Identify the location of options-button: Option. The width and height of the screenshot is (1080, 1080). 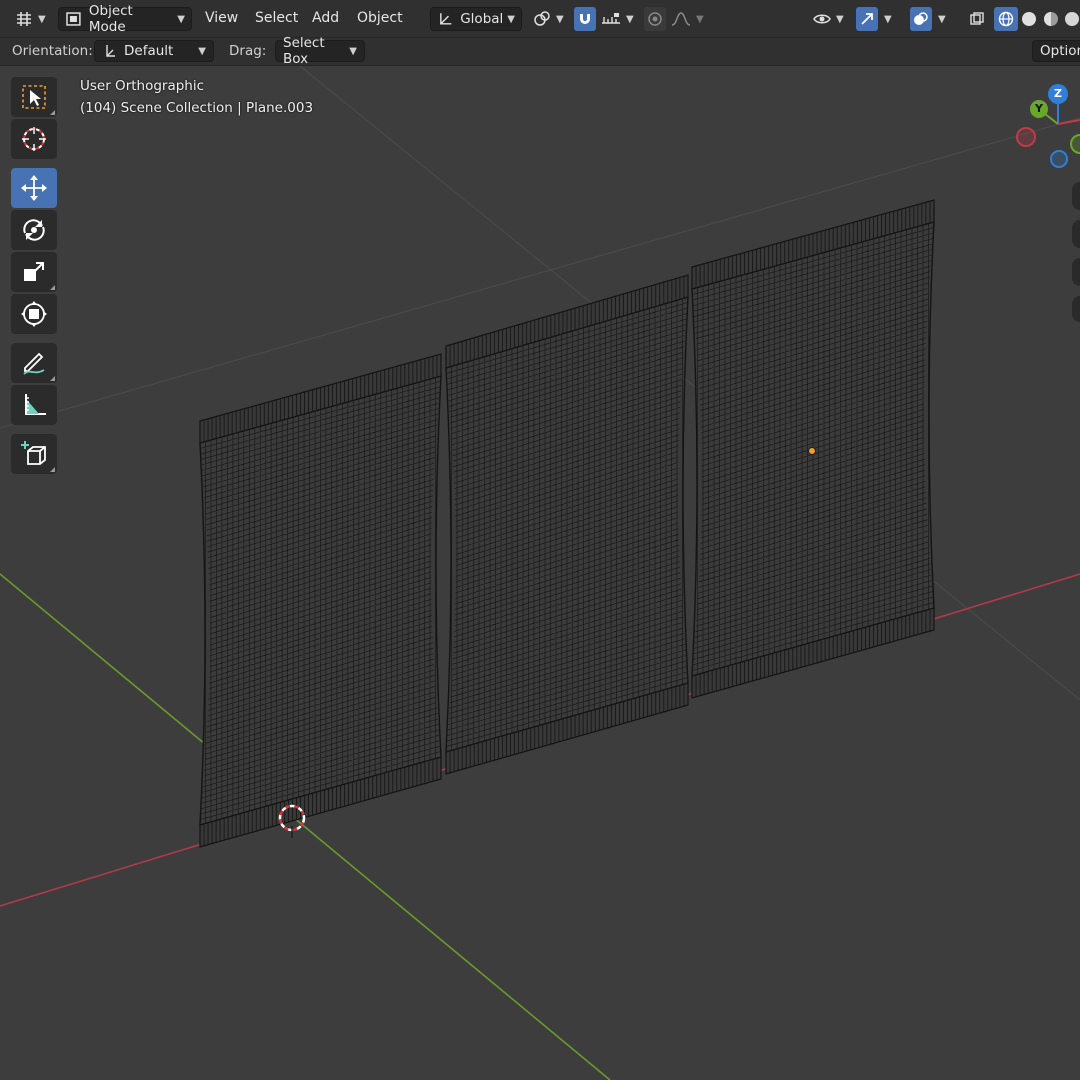
(1056, 51).